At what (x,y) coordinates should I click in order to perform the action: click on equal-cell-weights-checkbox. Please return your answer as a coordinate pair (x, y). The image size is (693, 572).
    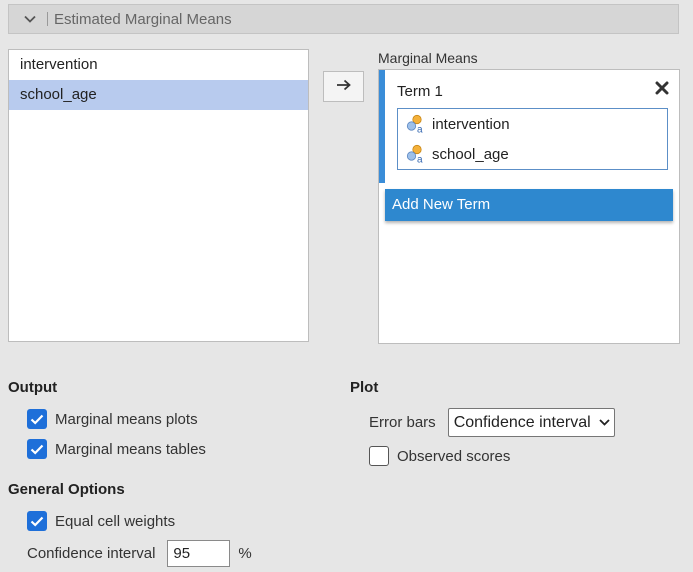
    Looking at the image, I should click on (37, 521).